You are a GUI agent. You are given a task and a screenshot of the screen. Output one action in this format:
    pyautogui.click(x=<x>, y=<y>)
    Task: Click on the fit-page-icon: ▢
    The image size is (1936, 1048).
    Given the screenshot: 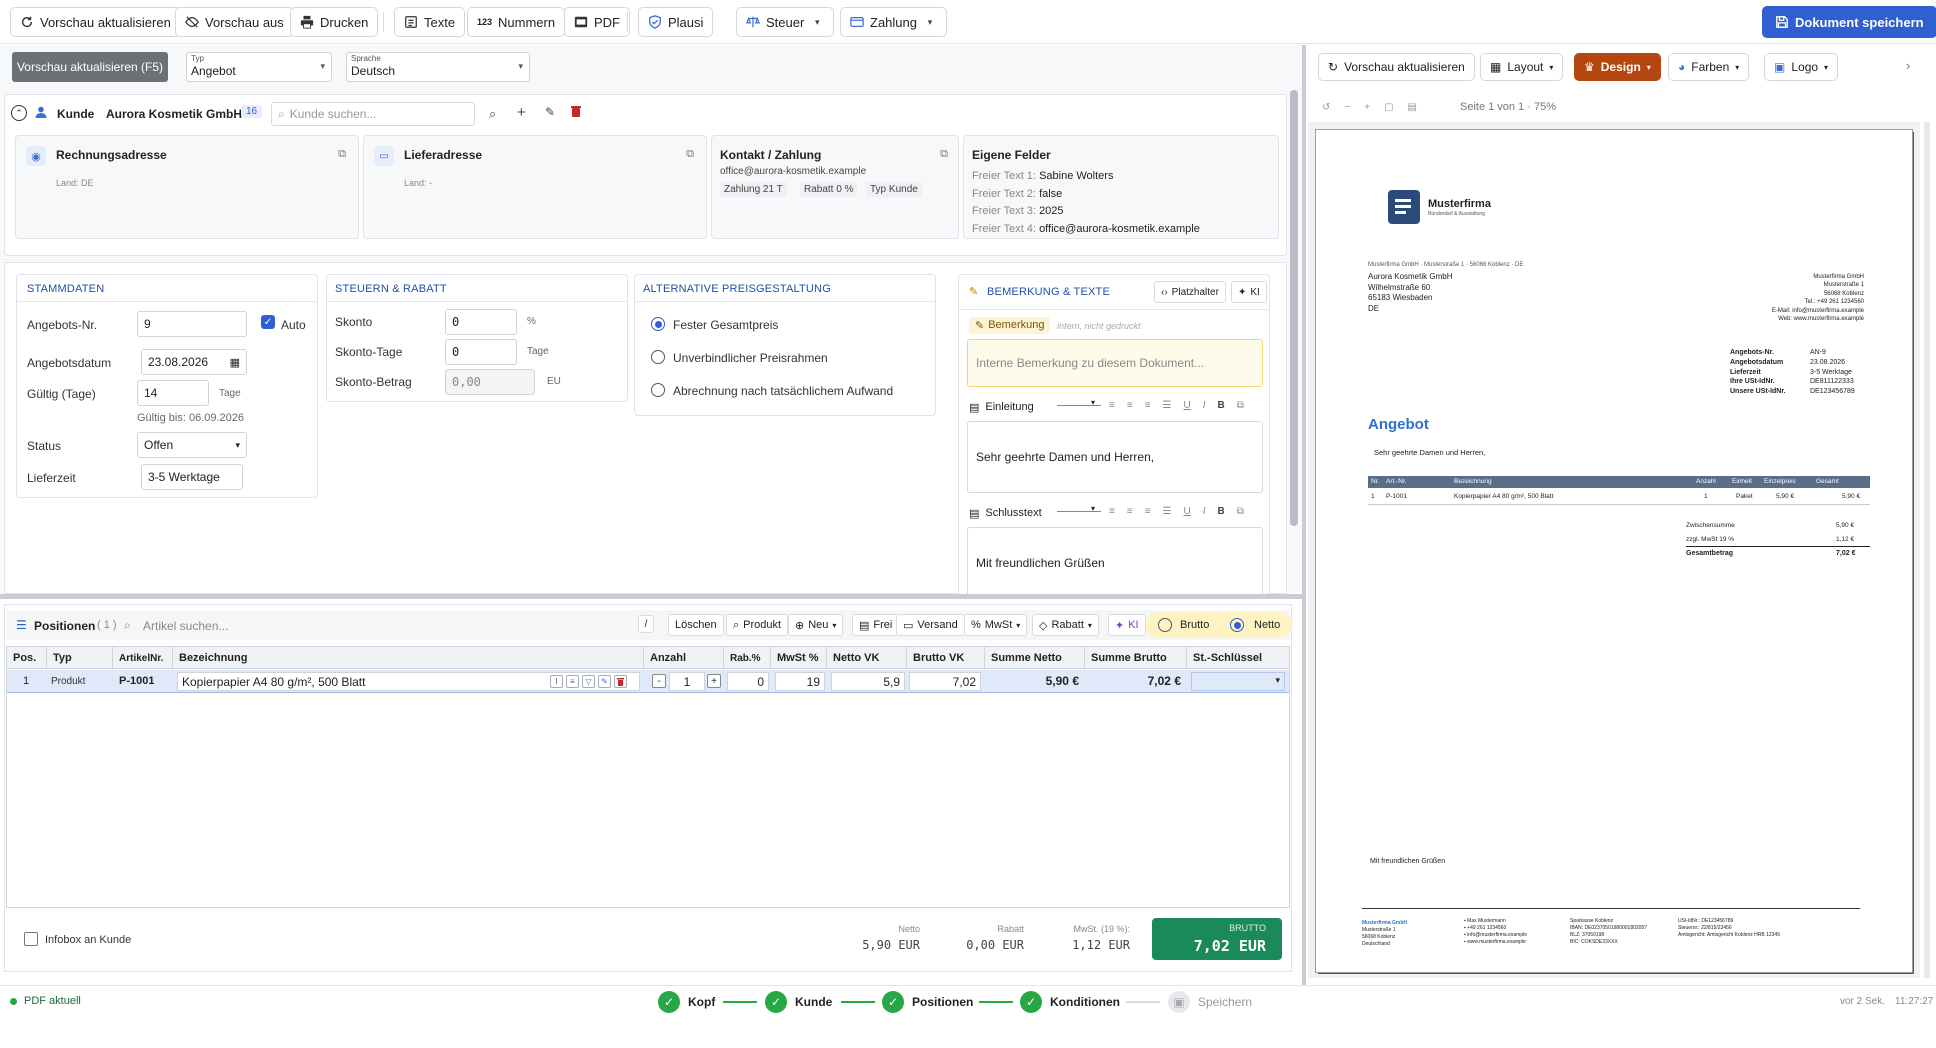 What is the action you would take?
    pyautogui.click(x=1388, y=107)
    